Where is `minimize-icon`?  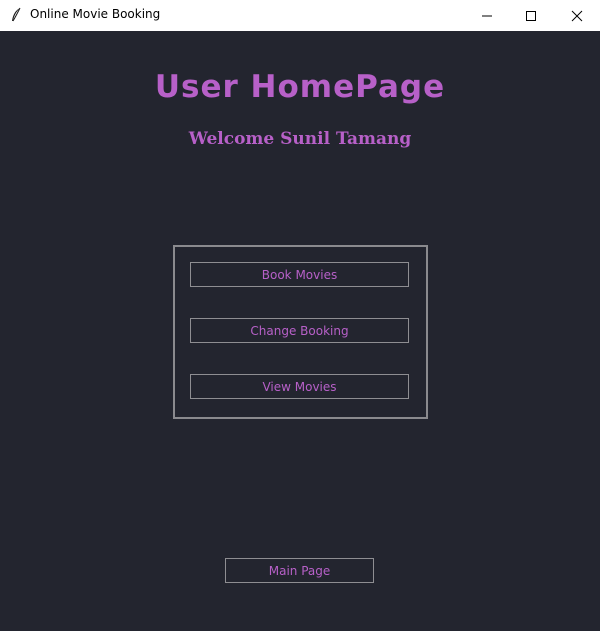
minimize-icon is located at coordinates (487, 15).